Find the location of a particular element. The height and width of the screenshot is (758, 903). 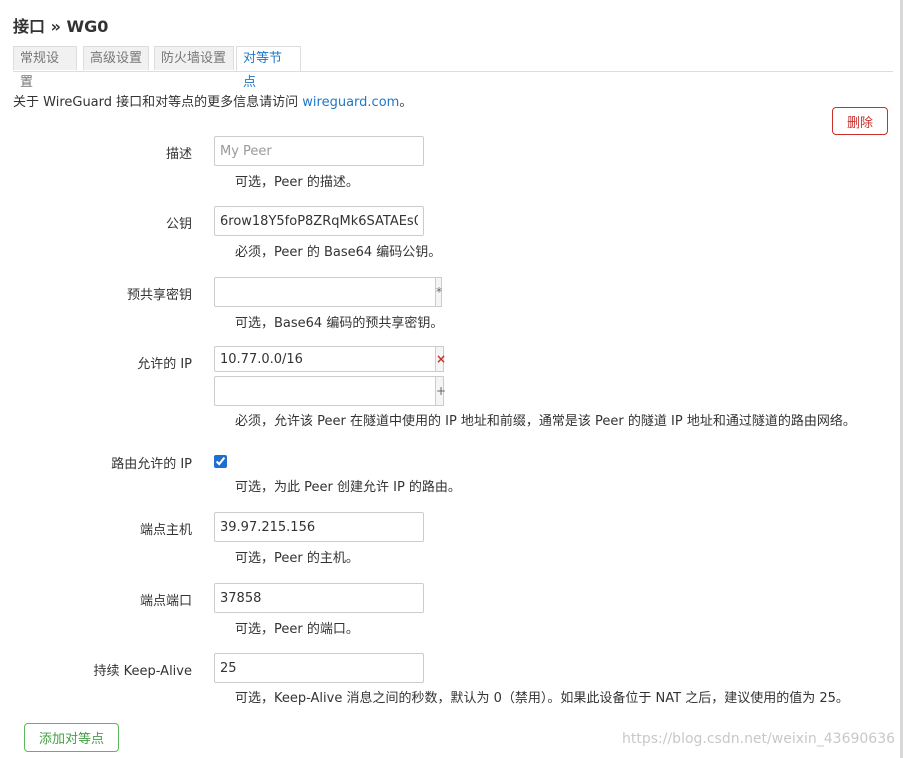

public-key-input is located at coordinates (319, 221).